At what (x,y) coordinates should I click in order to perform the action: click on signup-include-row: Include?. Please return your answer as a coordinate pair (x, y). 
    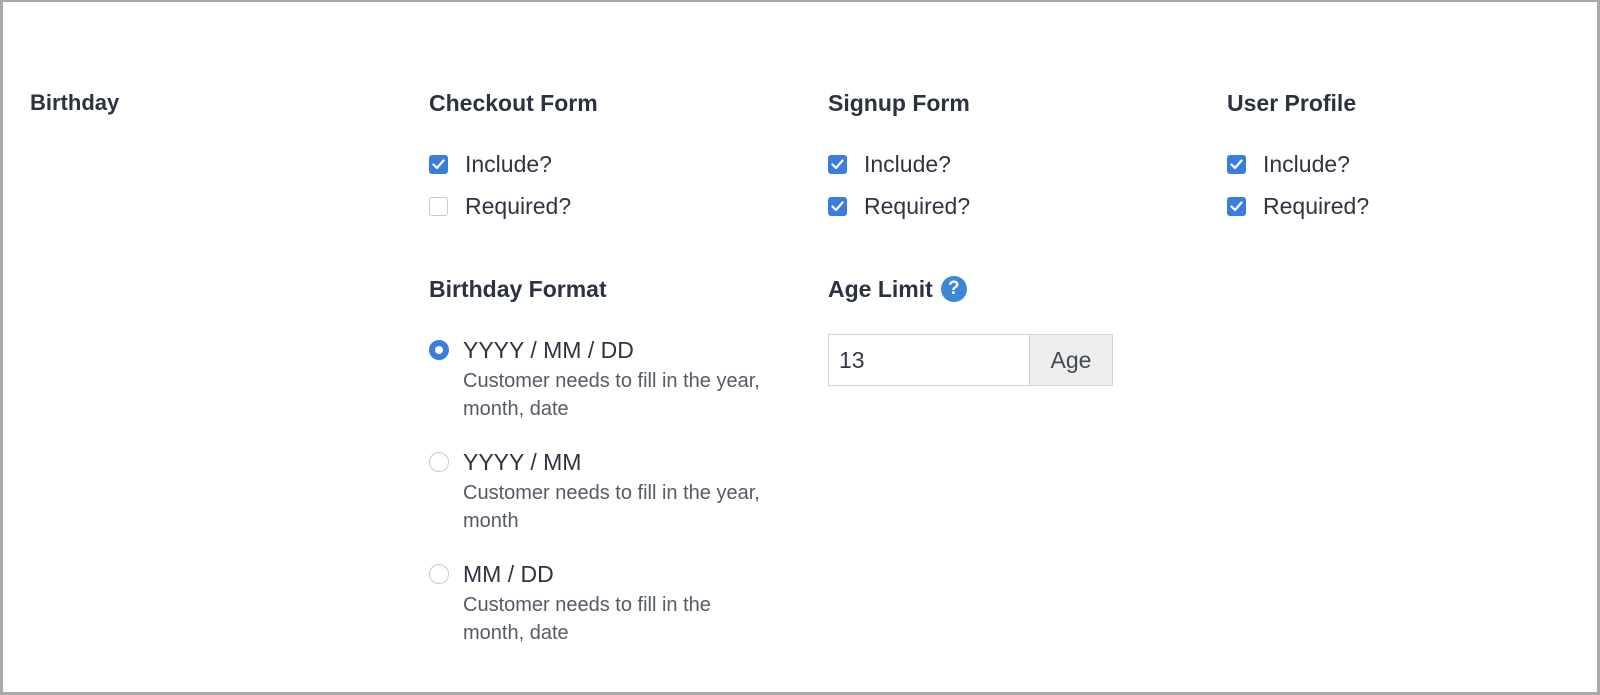
    Looking at the image, I should click on (889, 164).